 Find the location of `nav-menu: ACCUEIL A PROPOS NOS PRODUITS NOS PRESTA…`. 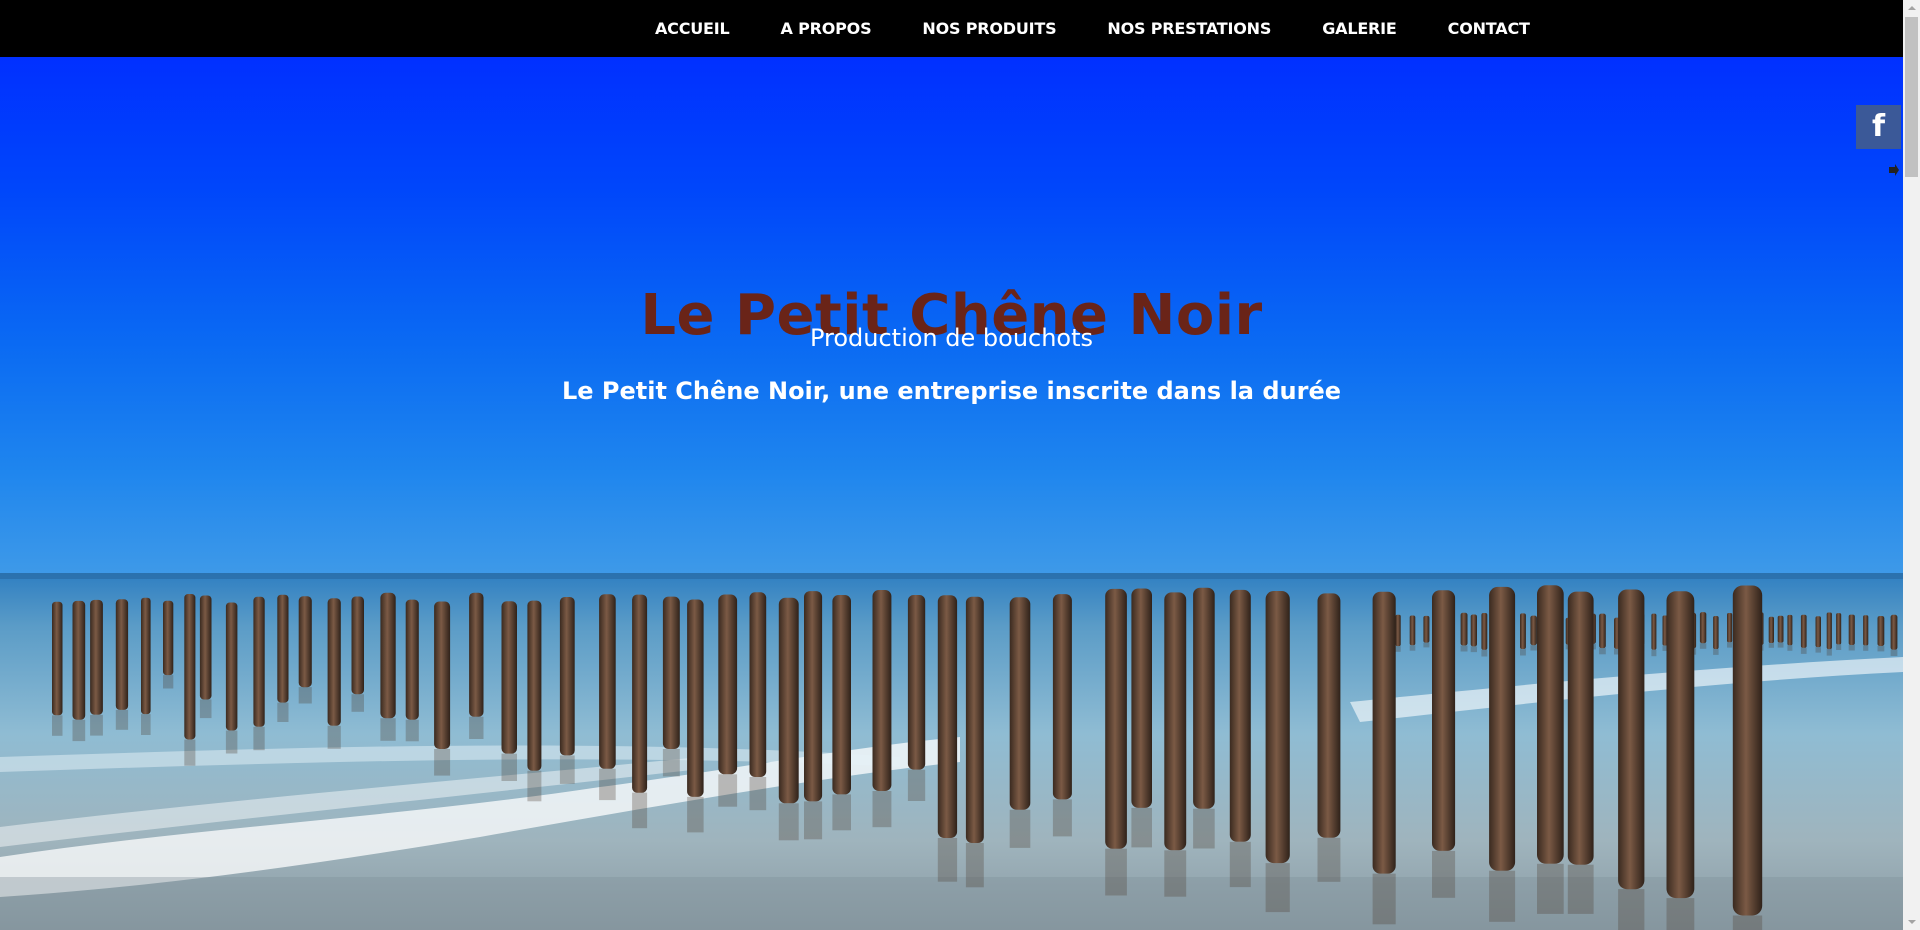

nav-menu: ACCUEIL A PROPOS NOS PRODUITS NOS PRESTA… is located at coordinates (1092, 28).